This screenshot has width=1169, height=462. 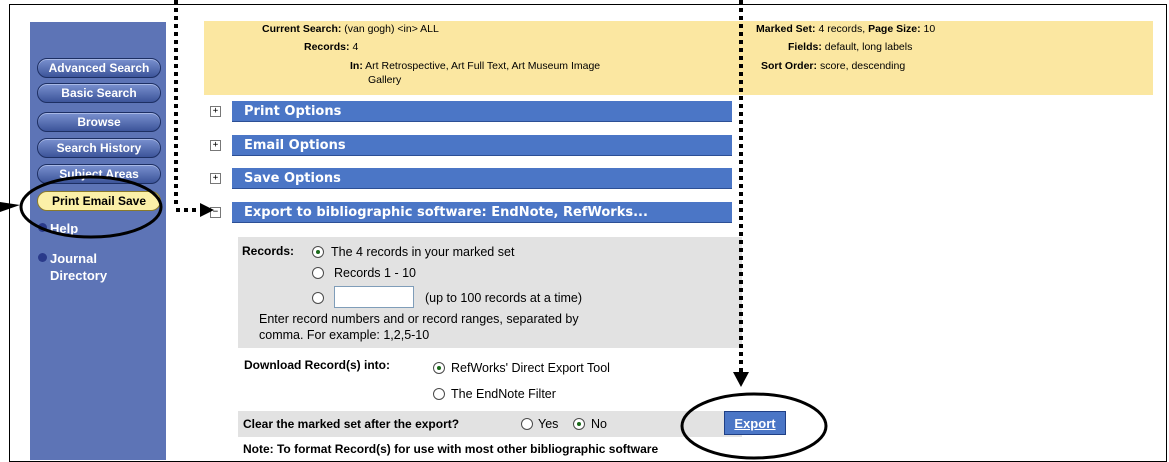 What do you see at coordinates (91, 207) in the screenshot?
I see `highlight-circle-sidebar` at bounding box center [91, 207].